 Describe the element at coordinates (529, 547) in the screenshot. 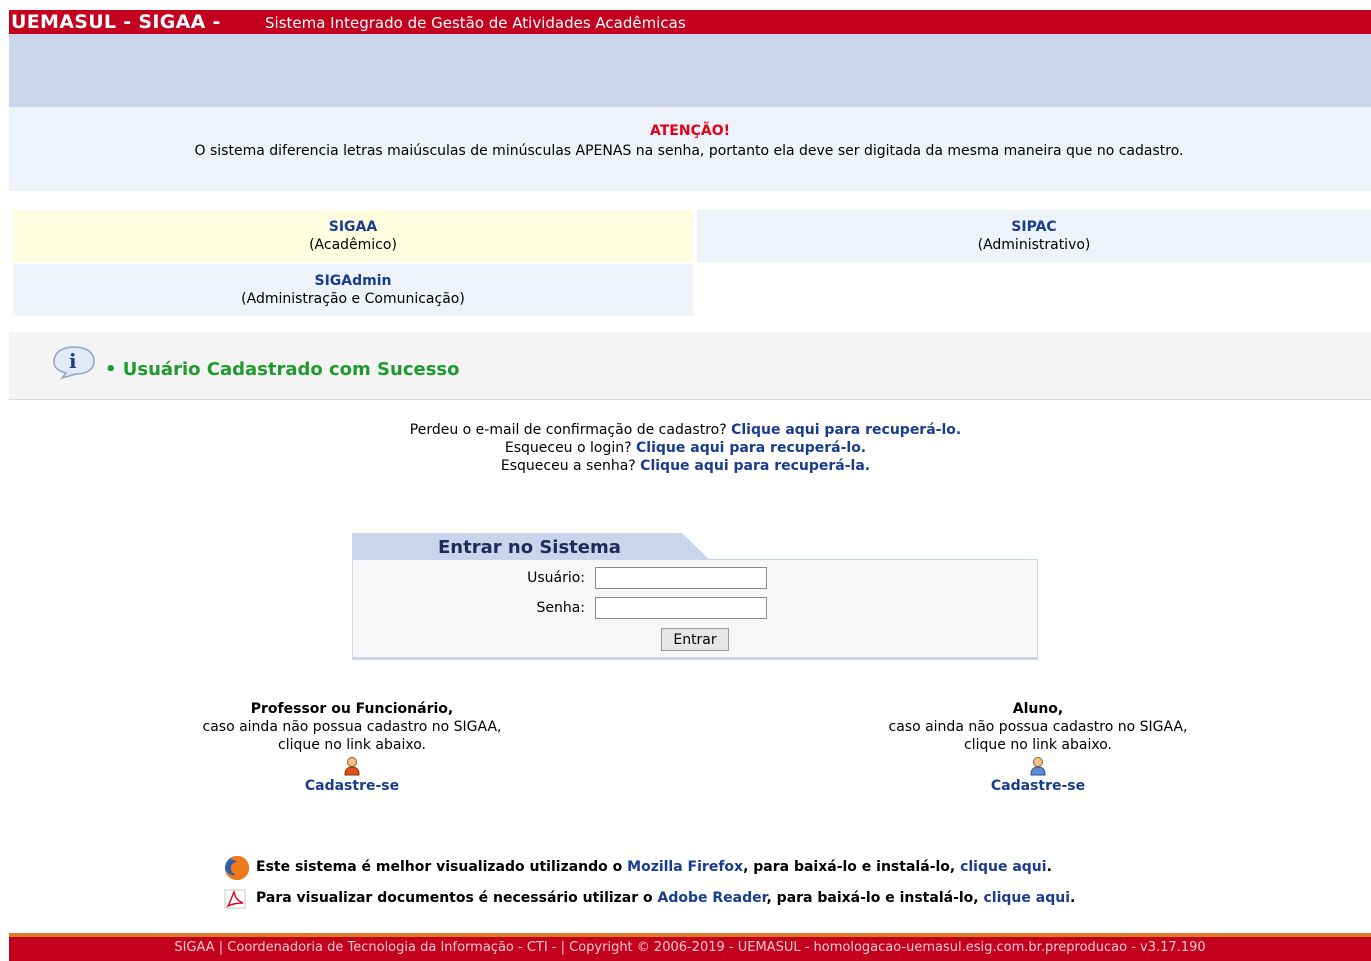

I see `login-title: Entrar no Sistema` at that location.